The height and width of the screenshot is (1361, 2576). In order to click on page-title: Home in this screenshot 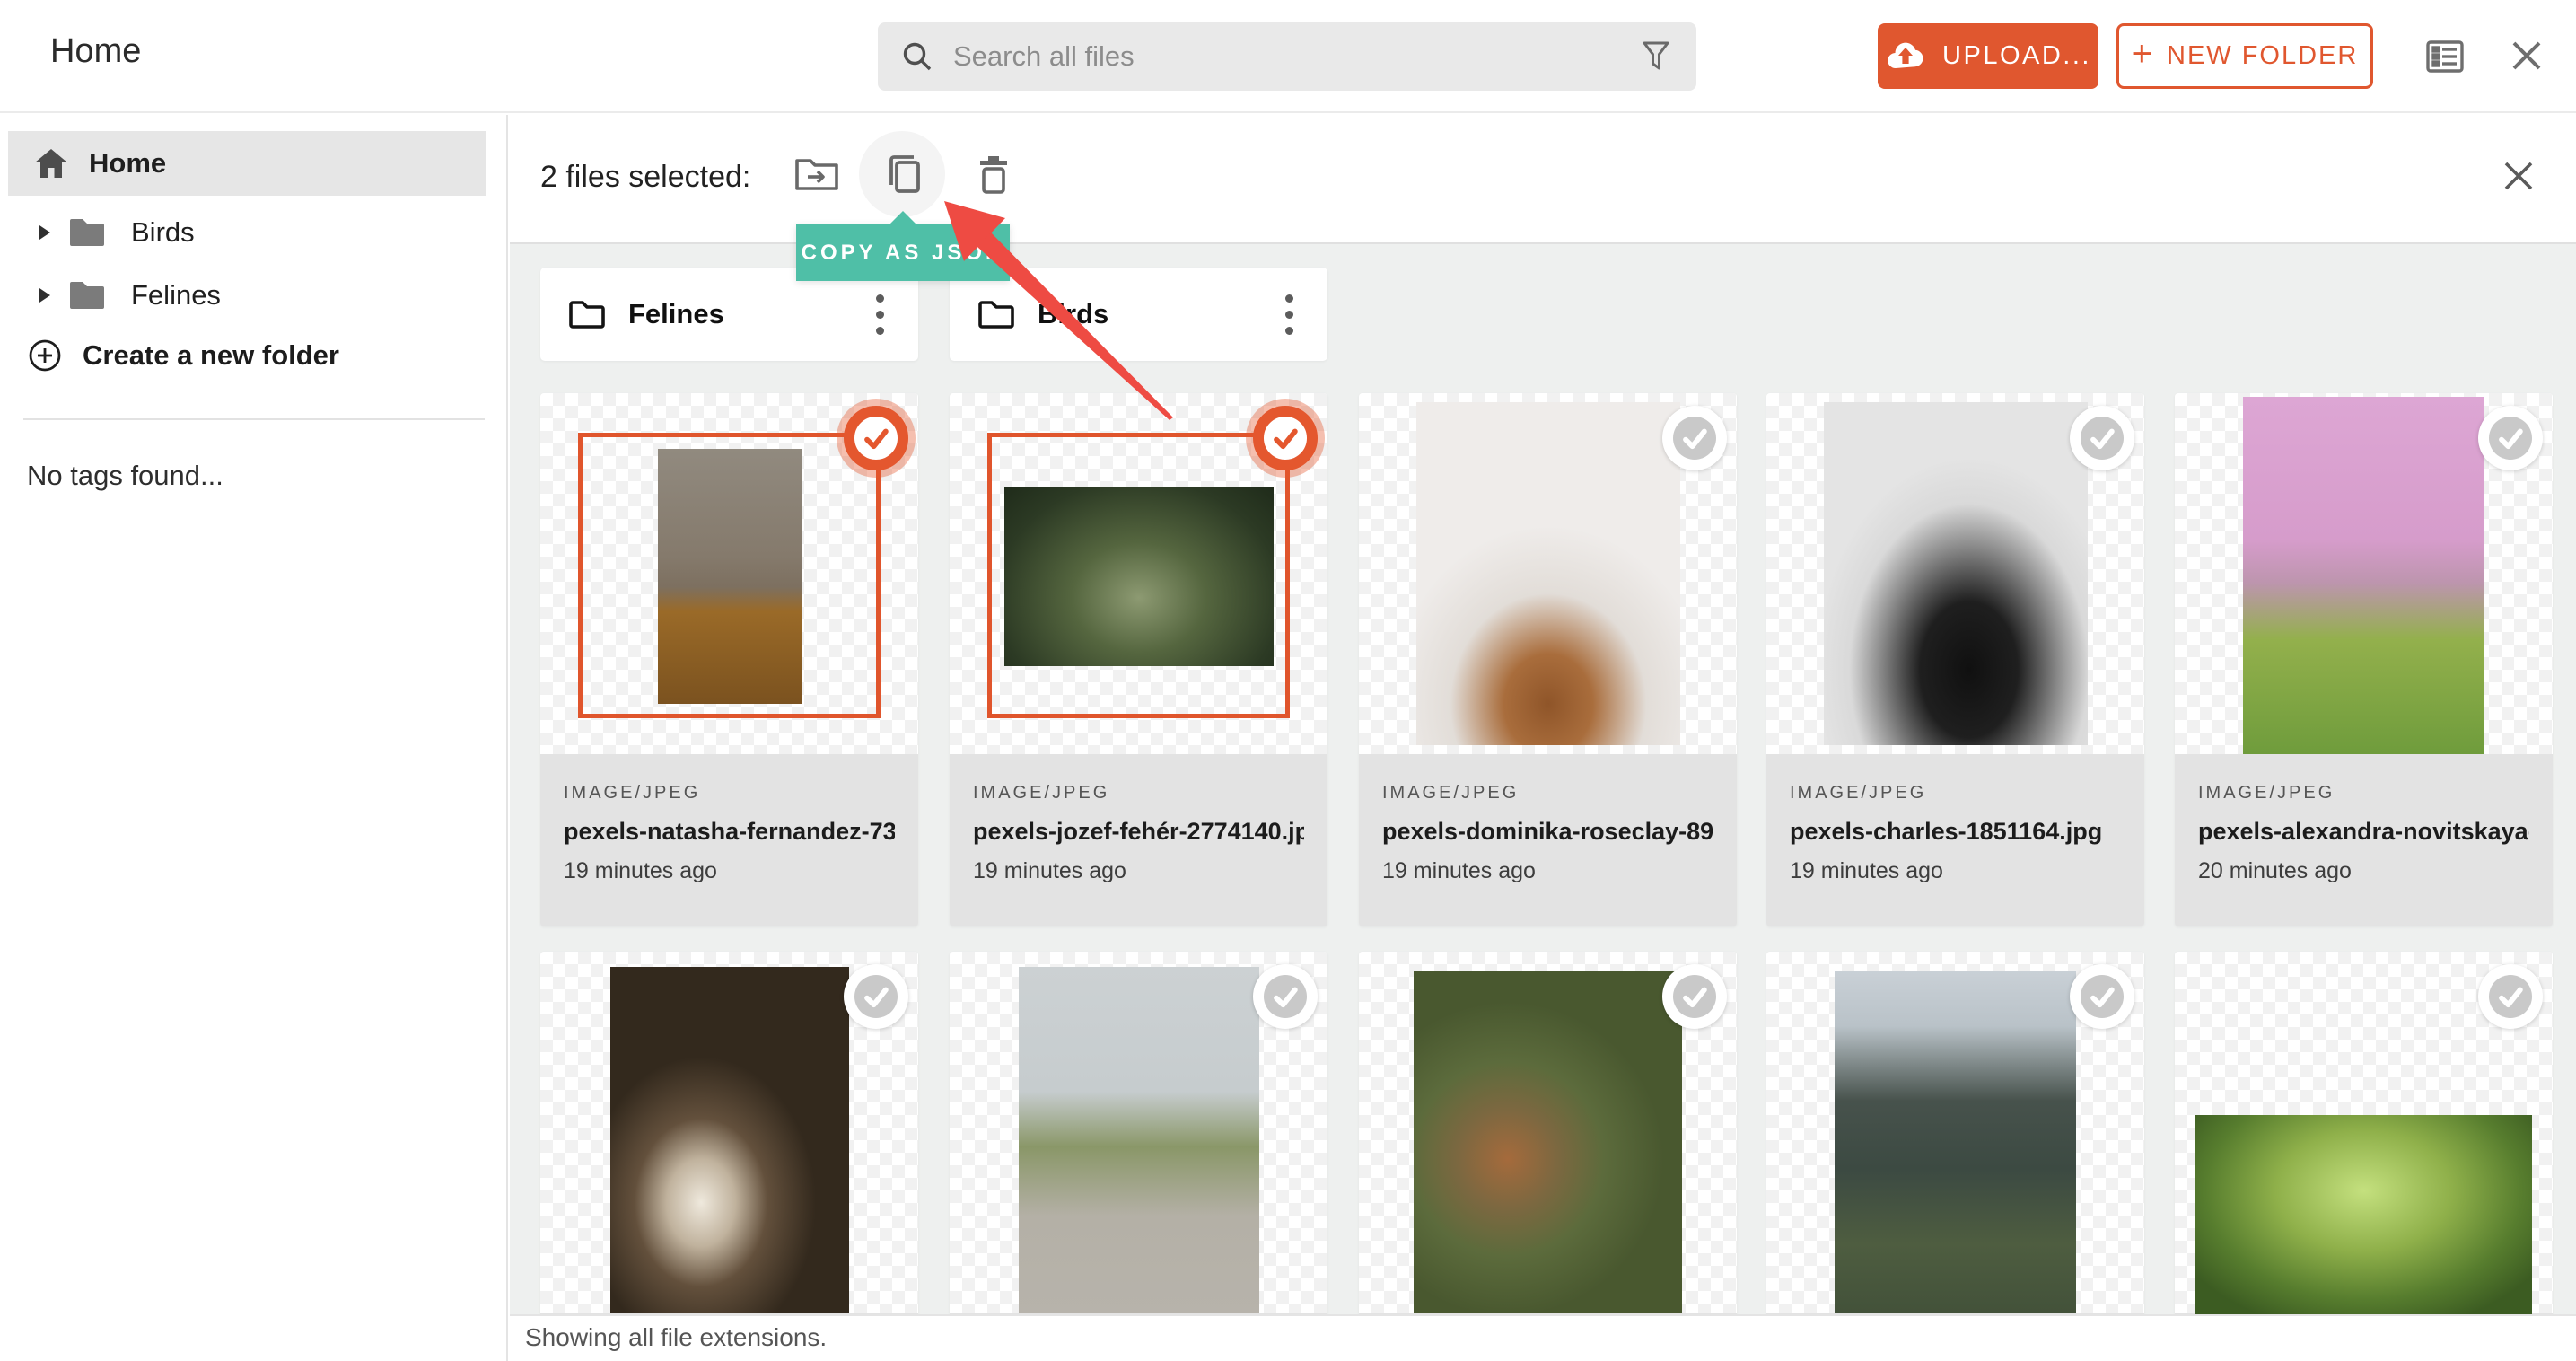, I will do `click(96, 51)`.